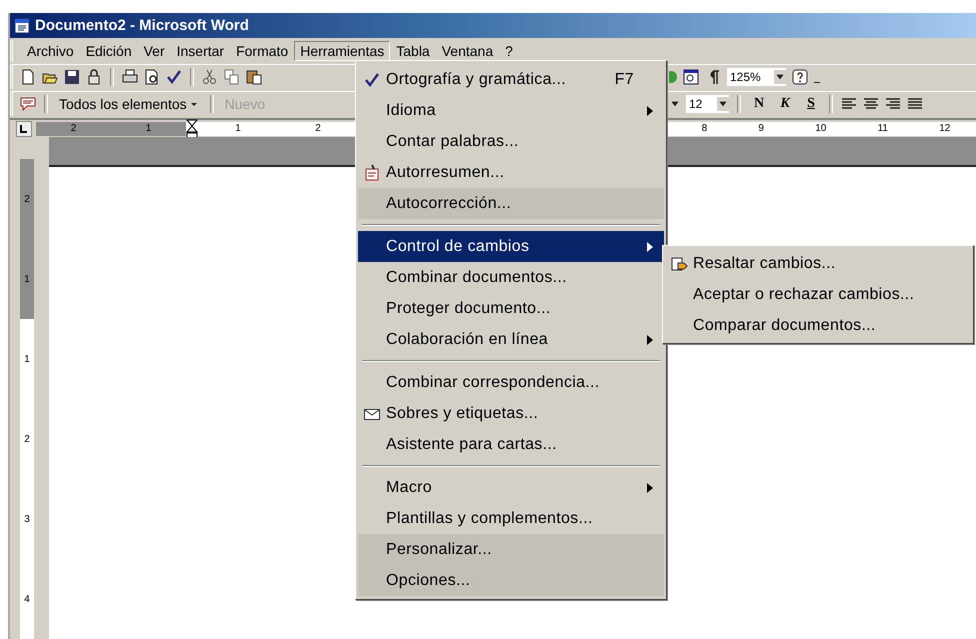  What do you see at coordinates (28, 104) in the screenshot?
I see `comment-icon` at bounding box center [28, 104].